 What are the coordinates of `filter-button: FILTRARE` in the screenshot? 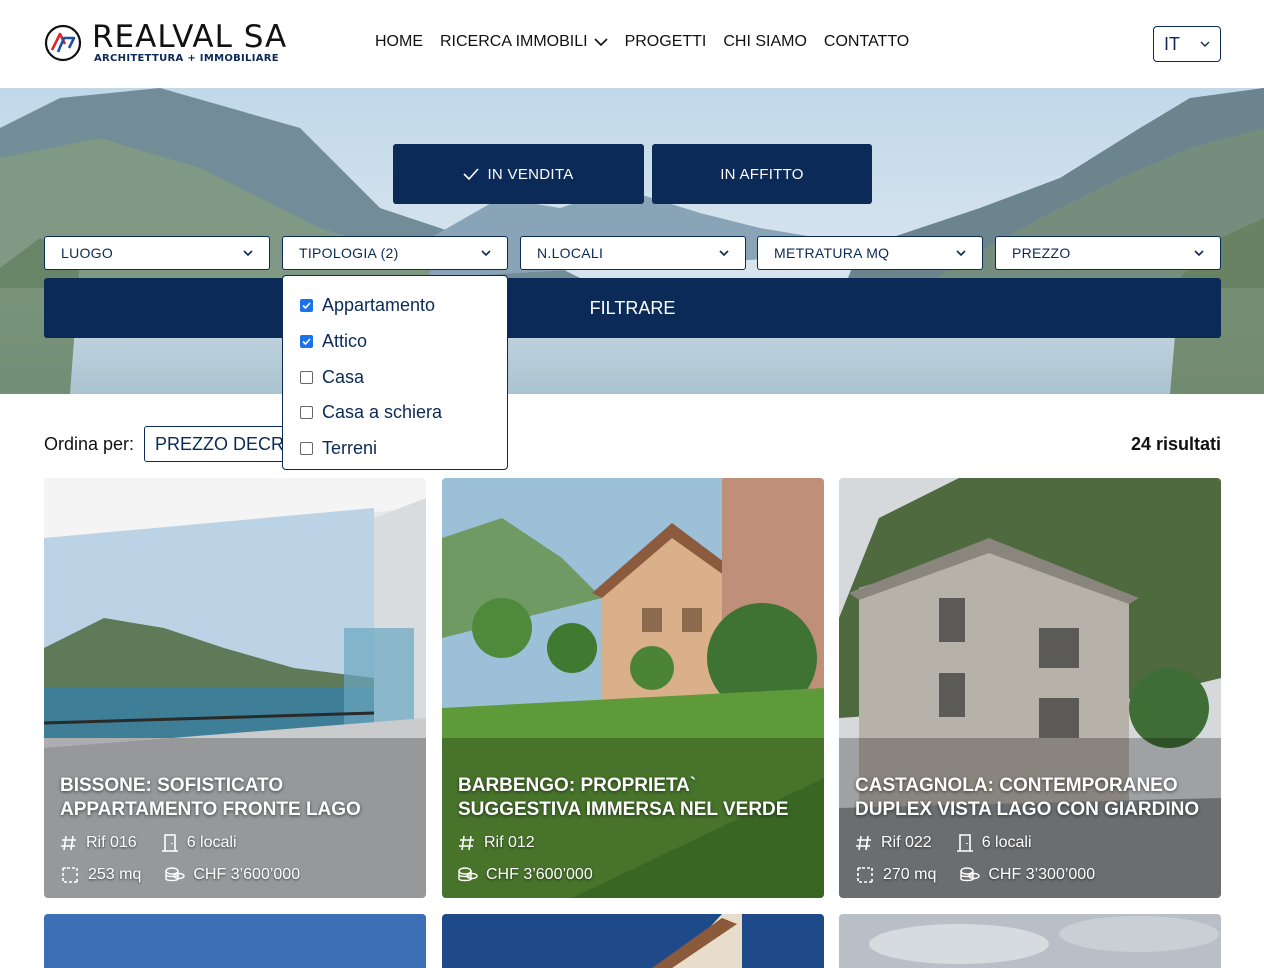 It's located at (632, 308).